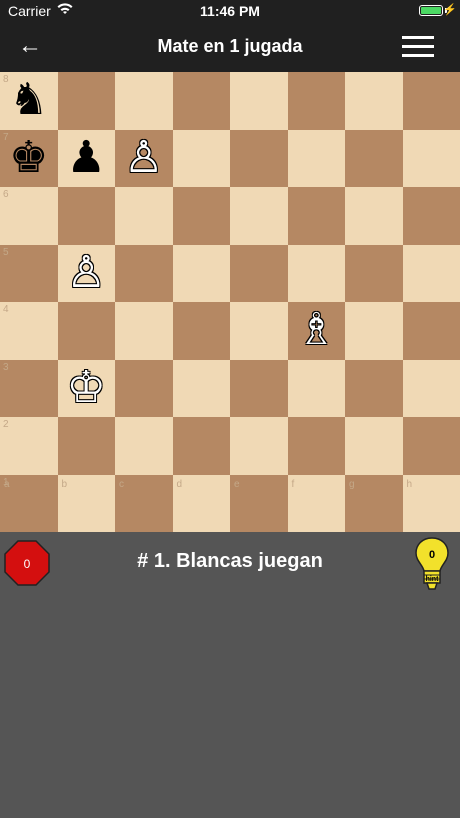 Image resolution: width=460 pixels, height=818 pixels. I want to click on file-label: b, so click(64, 484).